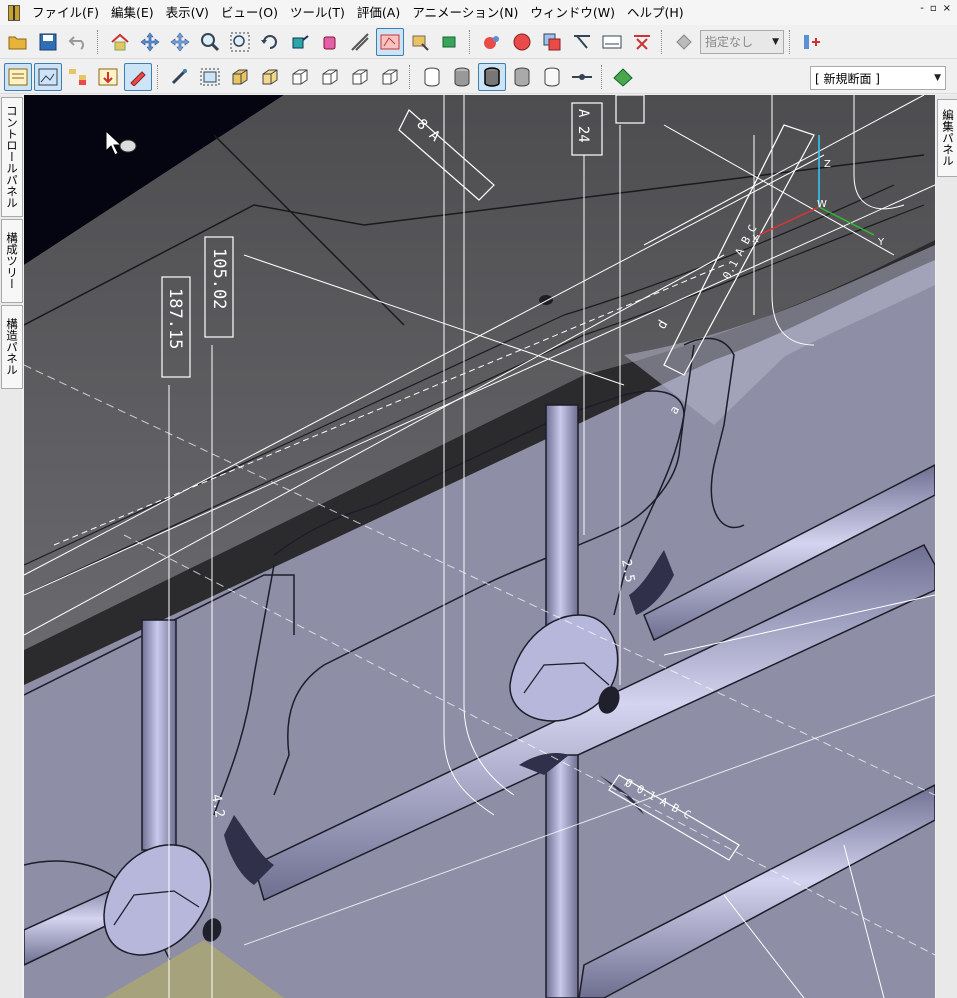  What do you see at coordinates (300, 77) in the screenshot?
I see `view-back-button` at bounding box center [300, 77].